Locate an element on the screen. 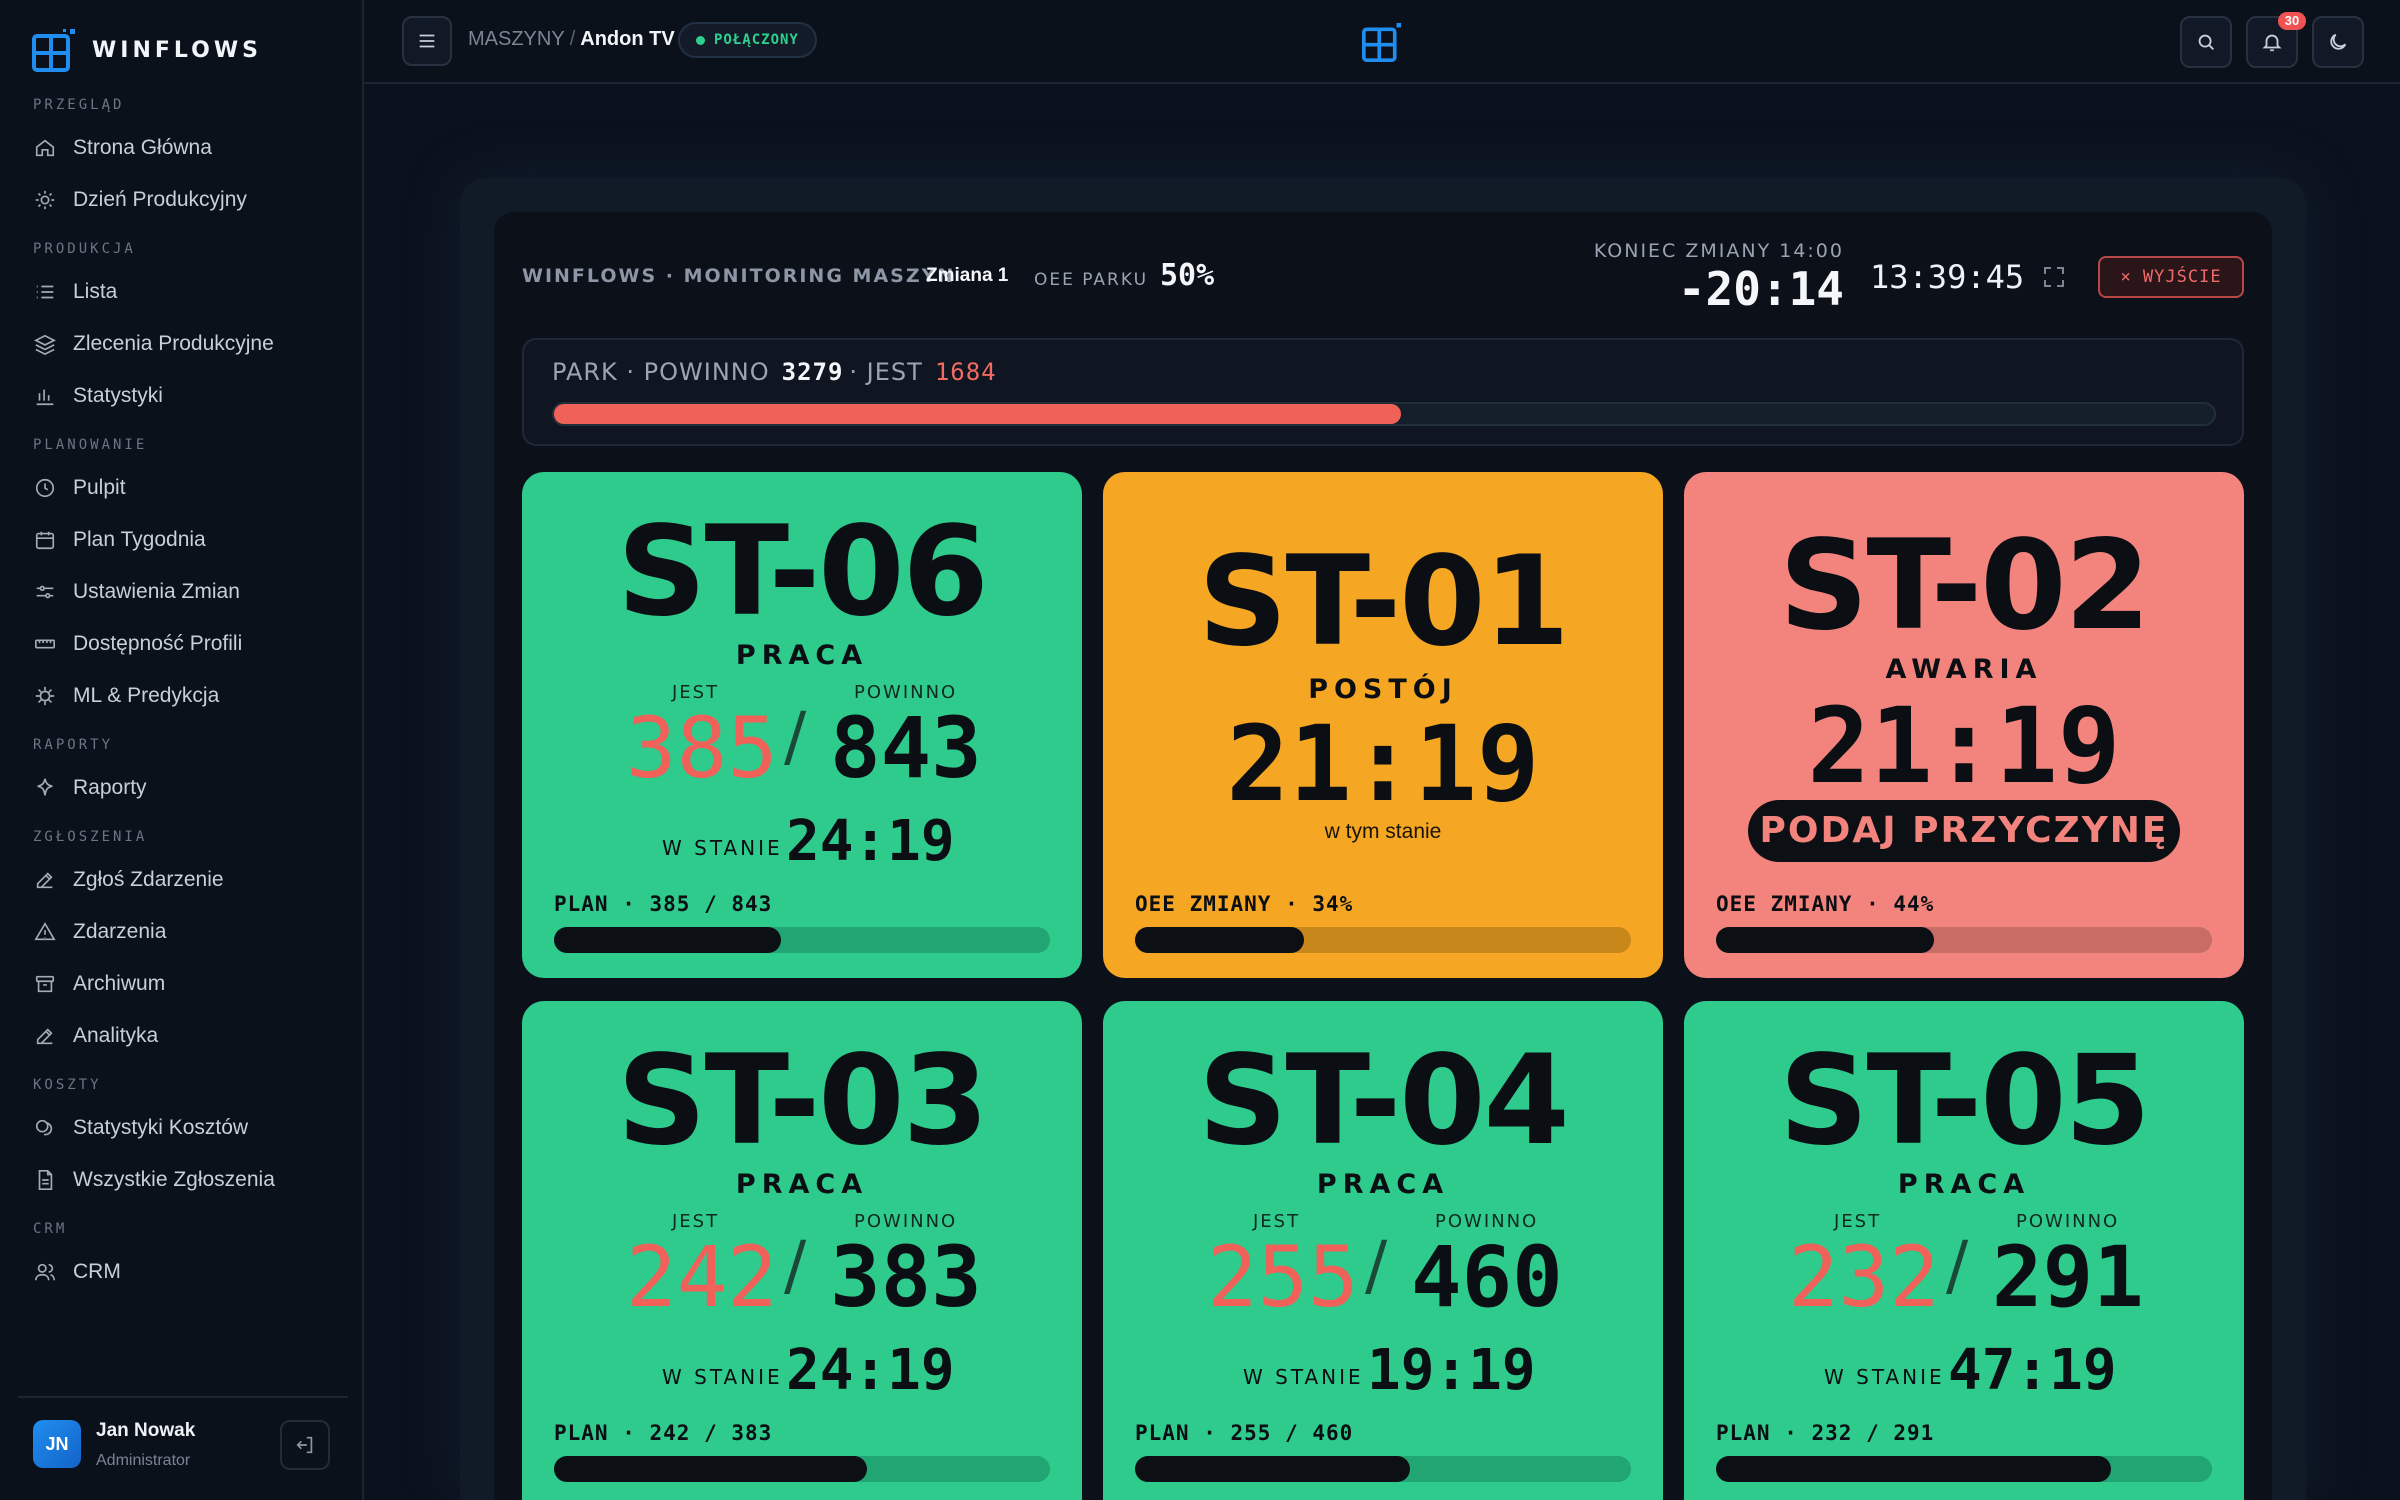  notification-count-badge: 30 is located at coordinates (2292, 21).